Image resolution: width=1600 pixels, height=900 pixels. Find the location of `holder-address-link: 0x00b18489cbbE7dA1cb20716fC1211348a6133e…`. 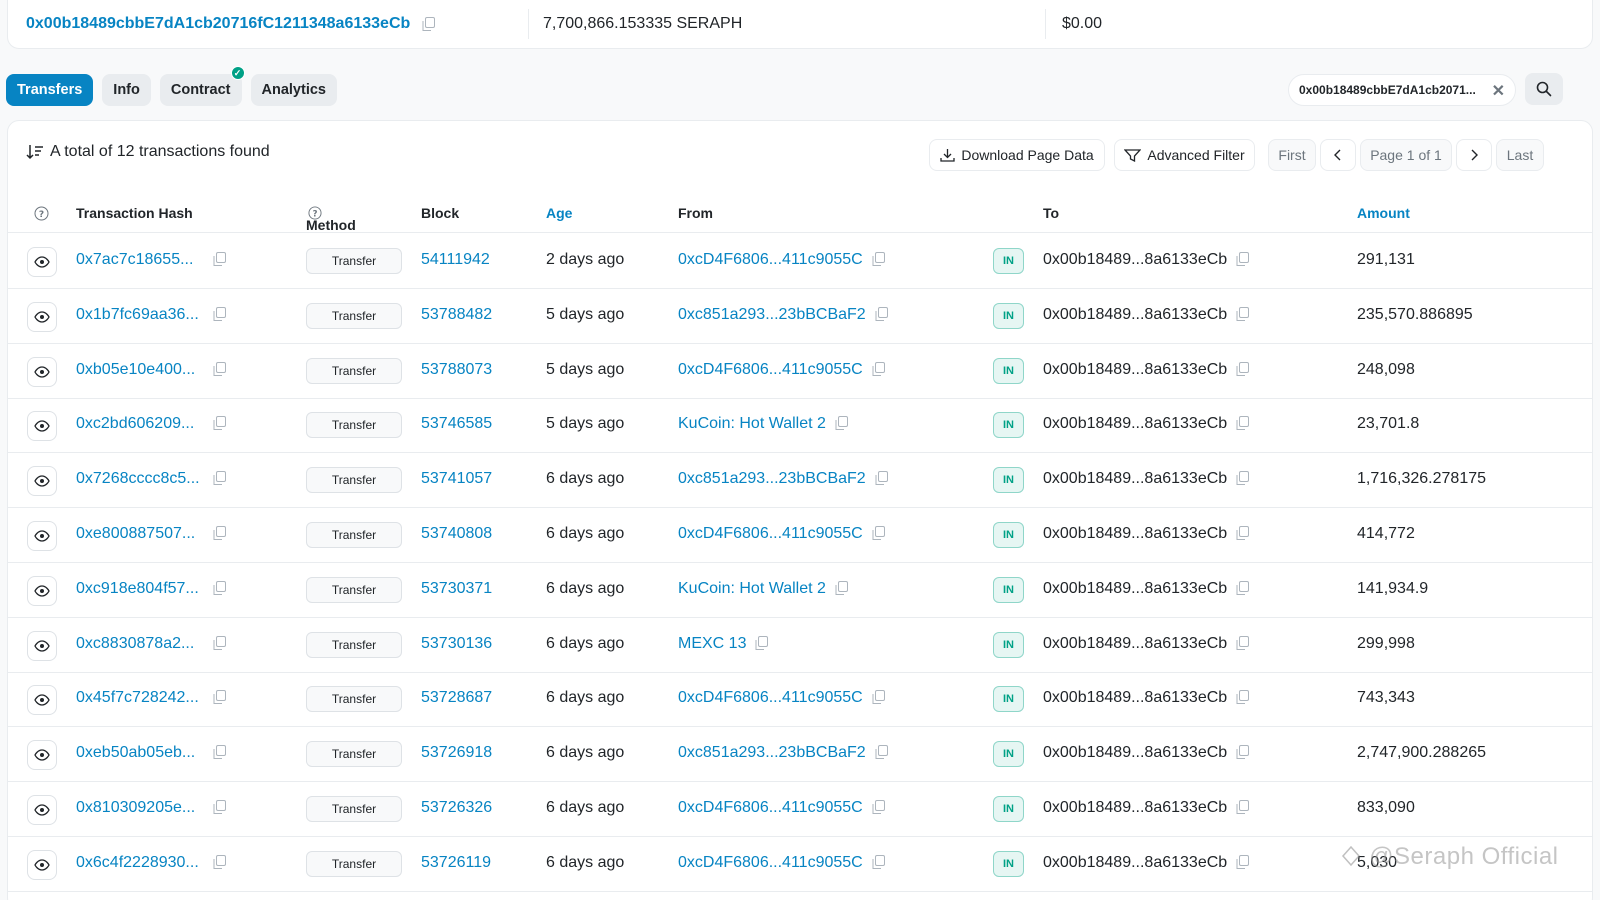

holder-address-link: 0x00b18489cbbE7dA1cb20716fC1211348a6133e… is located at coordinates (218, 24).